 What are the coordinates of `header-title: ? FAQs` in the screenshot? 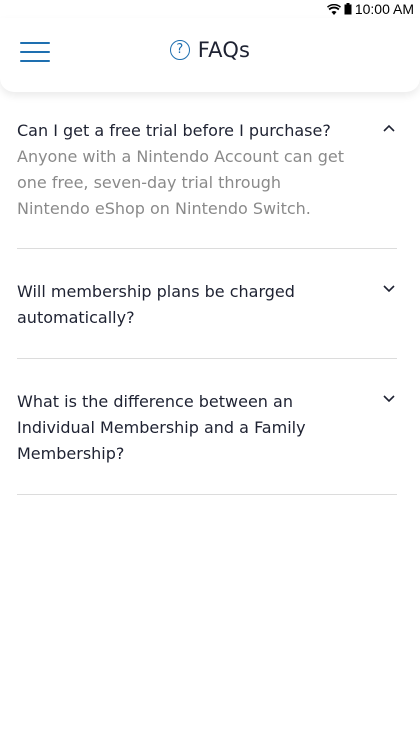 It's located at (210, 50).